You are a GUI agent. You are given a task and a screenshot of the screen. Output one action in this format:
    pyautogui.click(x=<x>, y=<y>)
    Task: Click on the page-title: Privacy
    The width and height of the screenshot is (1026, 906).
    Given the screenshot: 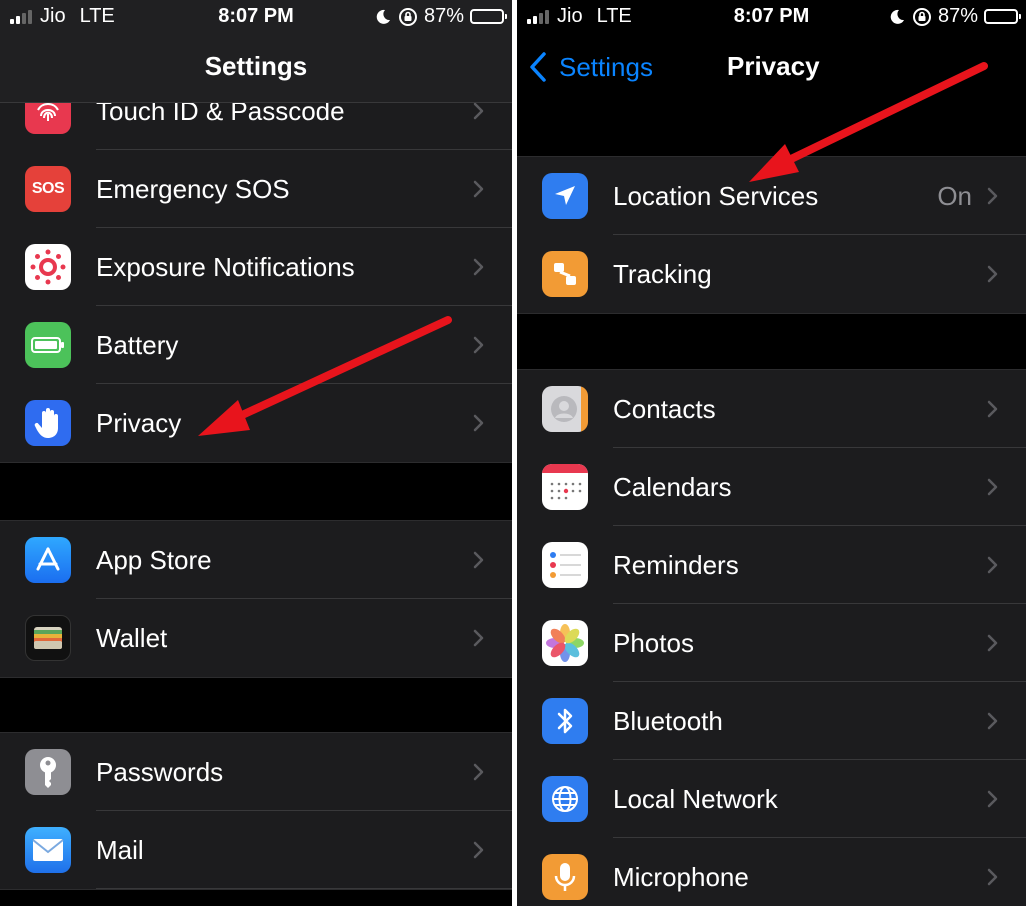 What is the action you would take?
    pyautogui.click(x=773, y=66)
    